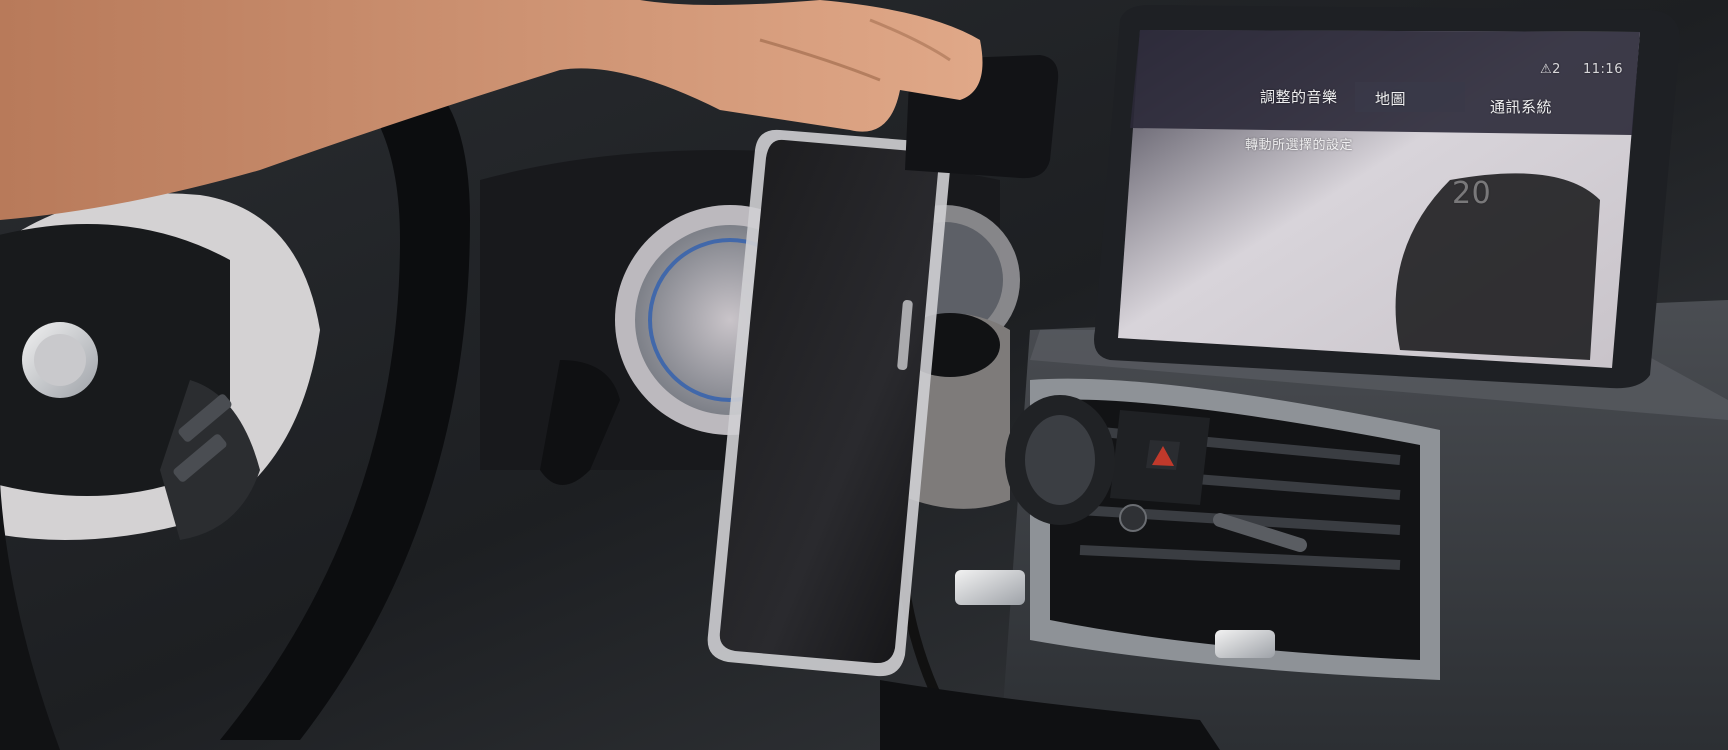 This screenshot has width=1728, height=750. What do you see at coordinates (1603, 69) in the screenshot?
I see `screen-clock: 11:16` at bounding box center [1603, 69].